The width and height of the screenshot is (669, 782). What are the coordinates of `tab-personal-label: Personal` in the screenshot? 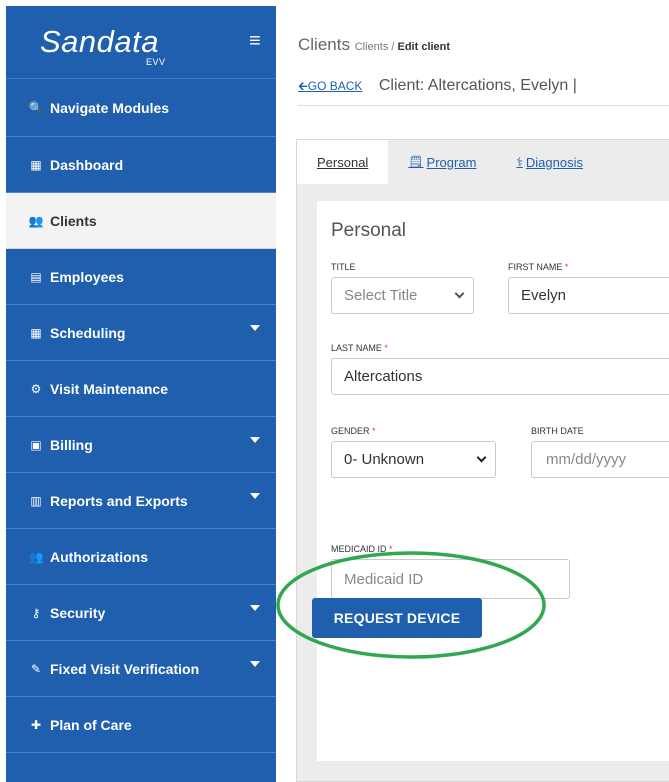 It's located at (343, 162).